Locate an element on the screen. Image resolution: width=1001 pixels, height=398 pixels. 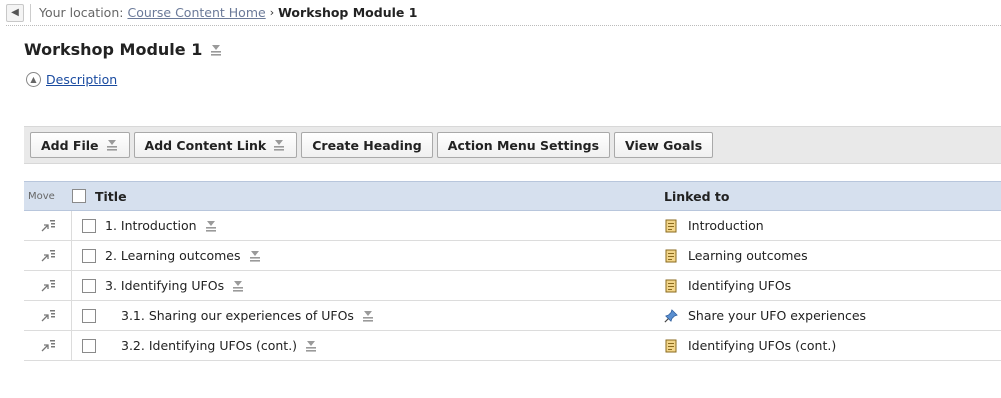
create-heading-label: Create Heading is located at coordinates (367, 145).